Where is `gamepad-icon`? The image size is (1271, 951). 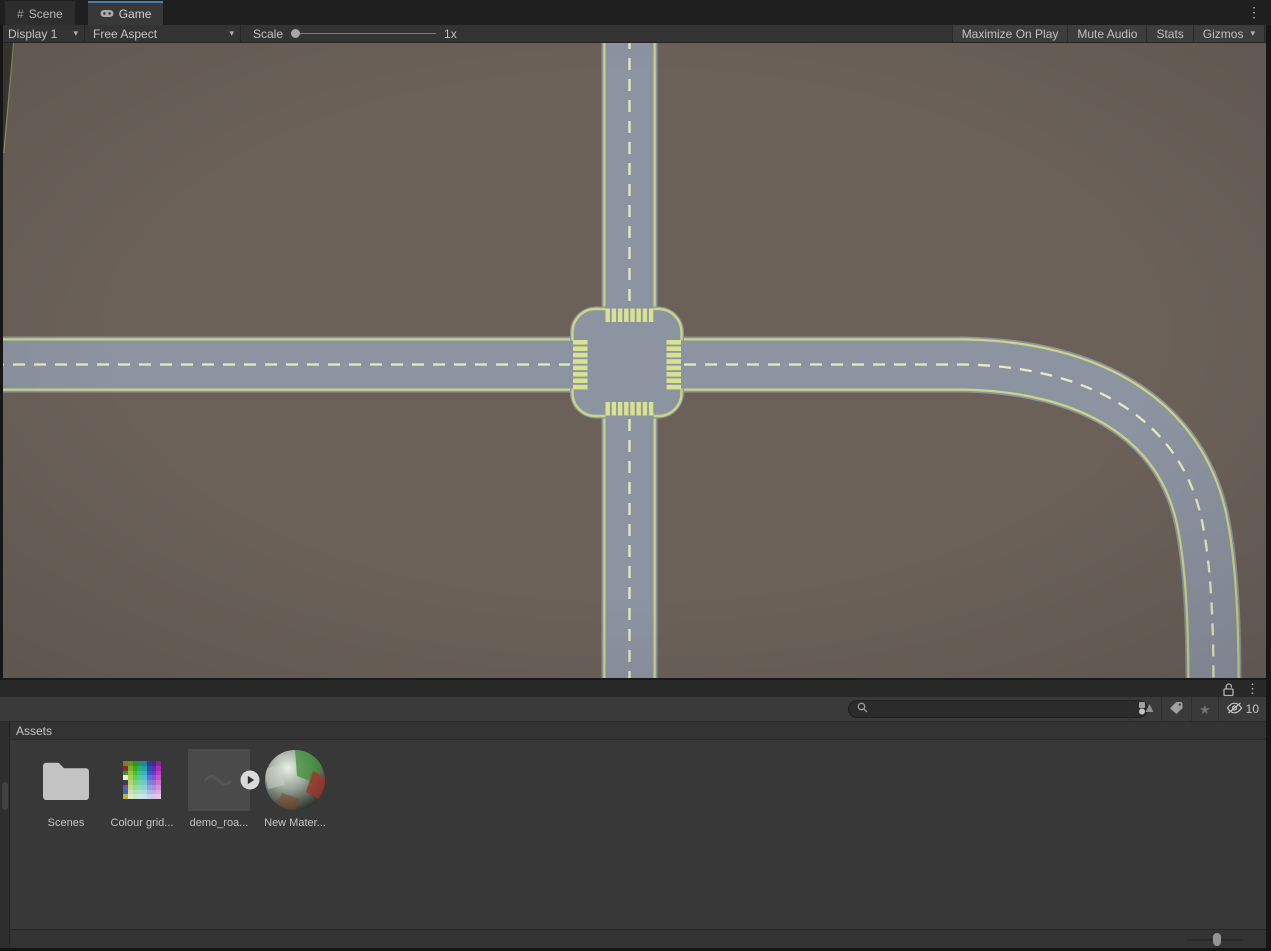
gamepad-icon is located at coordinates (107, 14).